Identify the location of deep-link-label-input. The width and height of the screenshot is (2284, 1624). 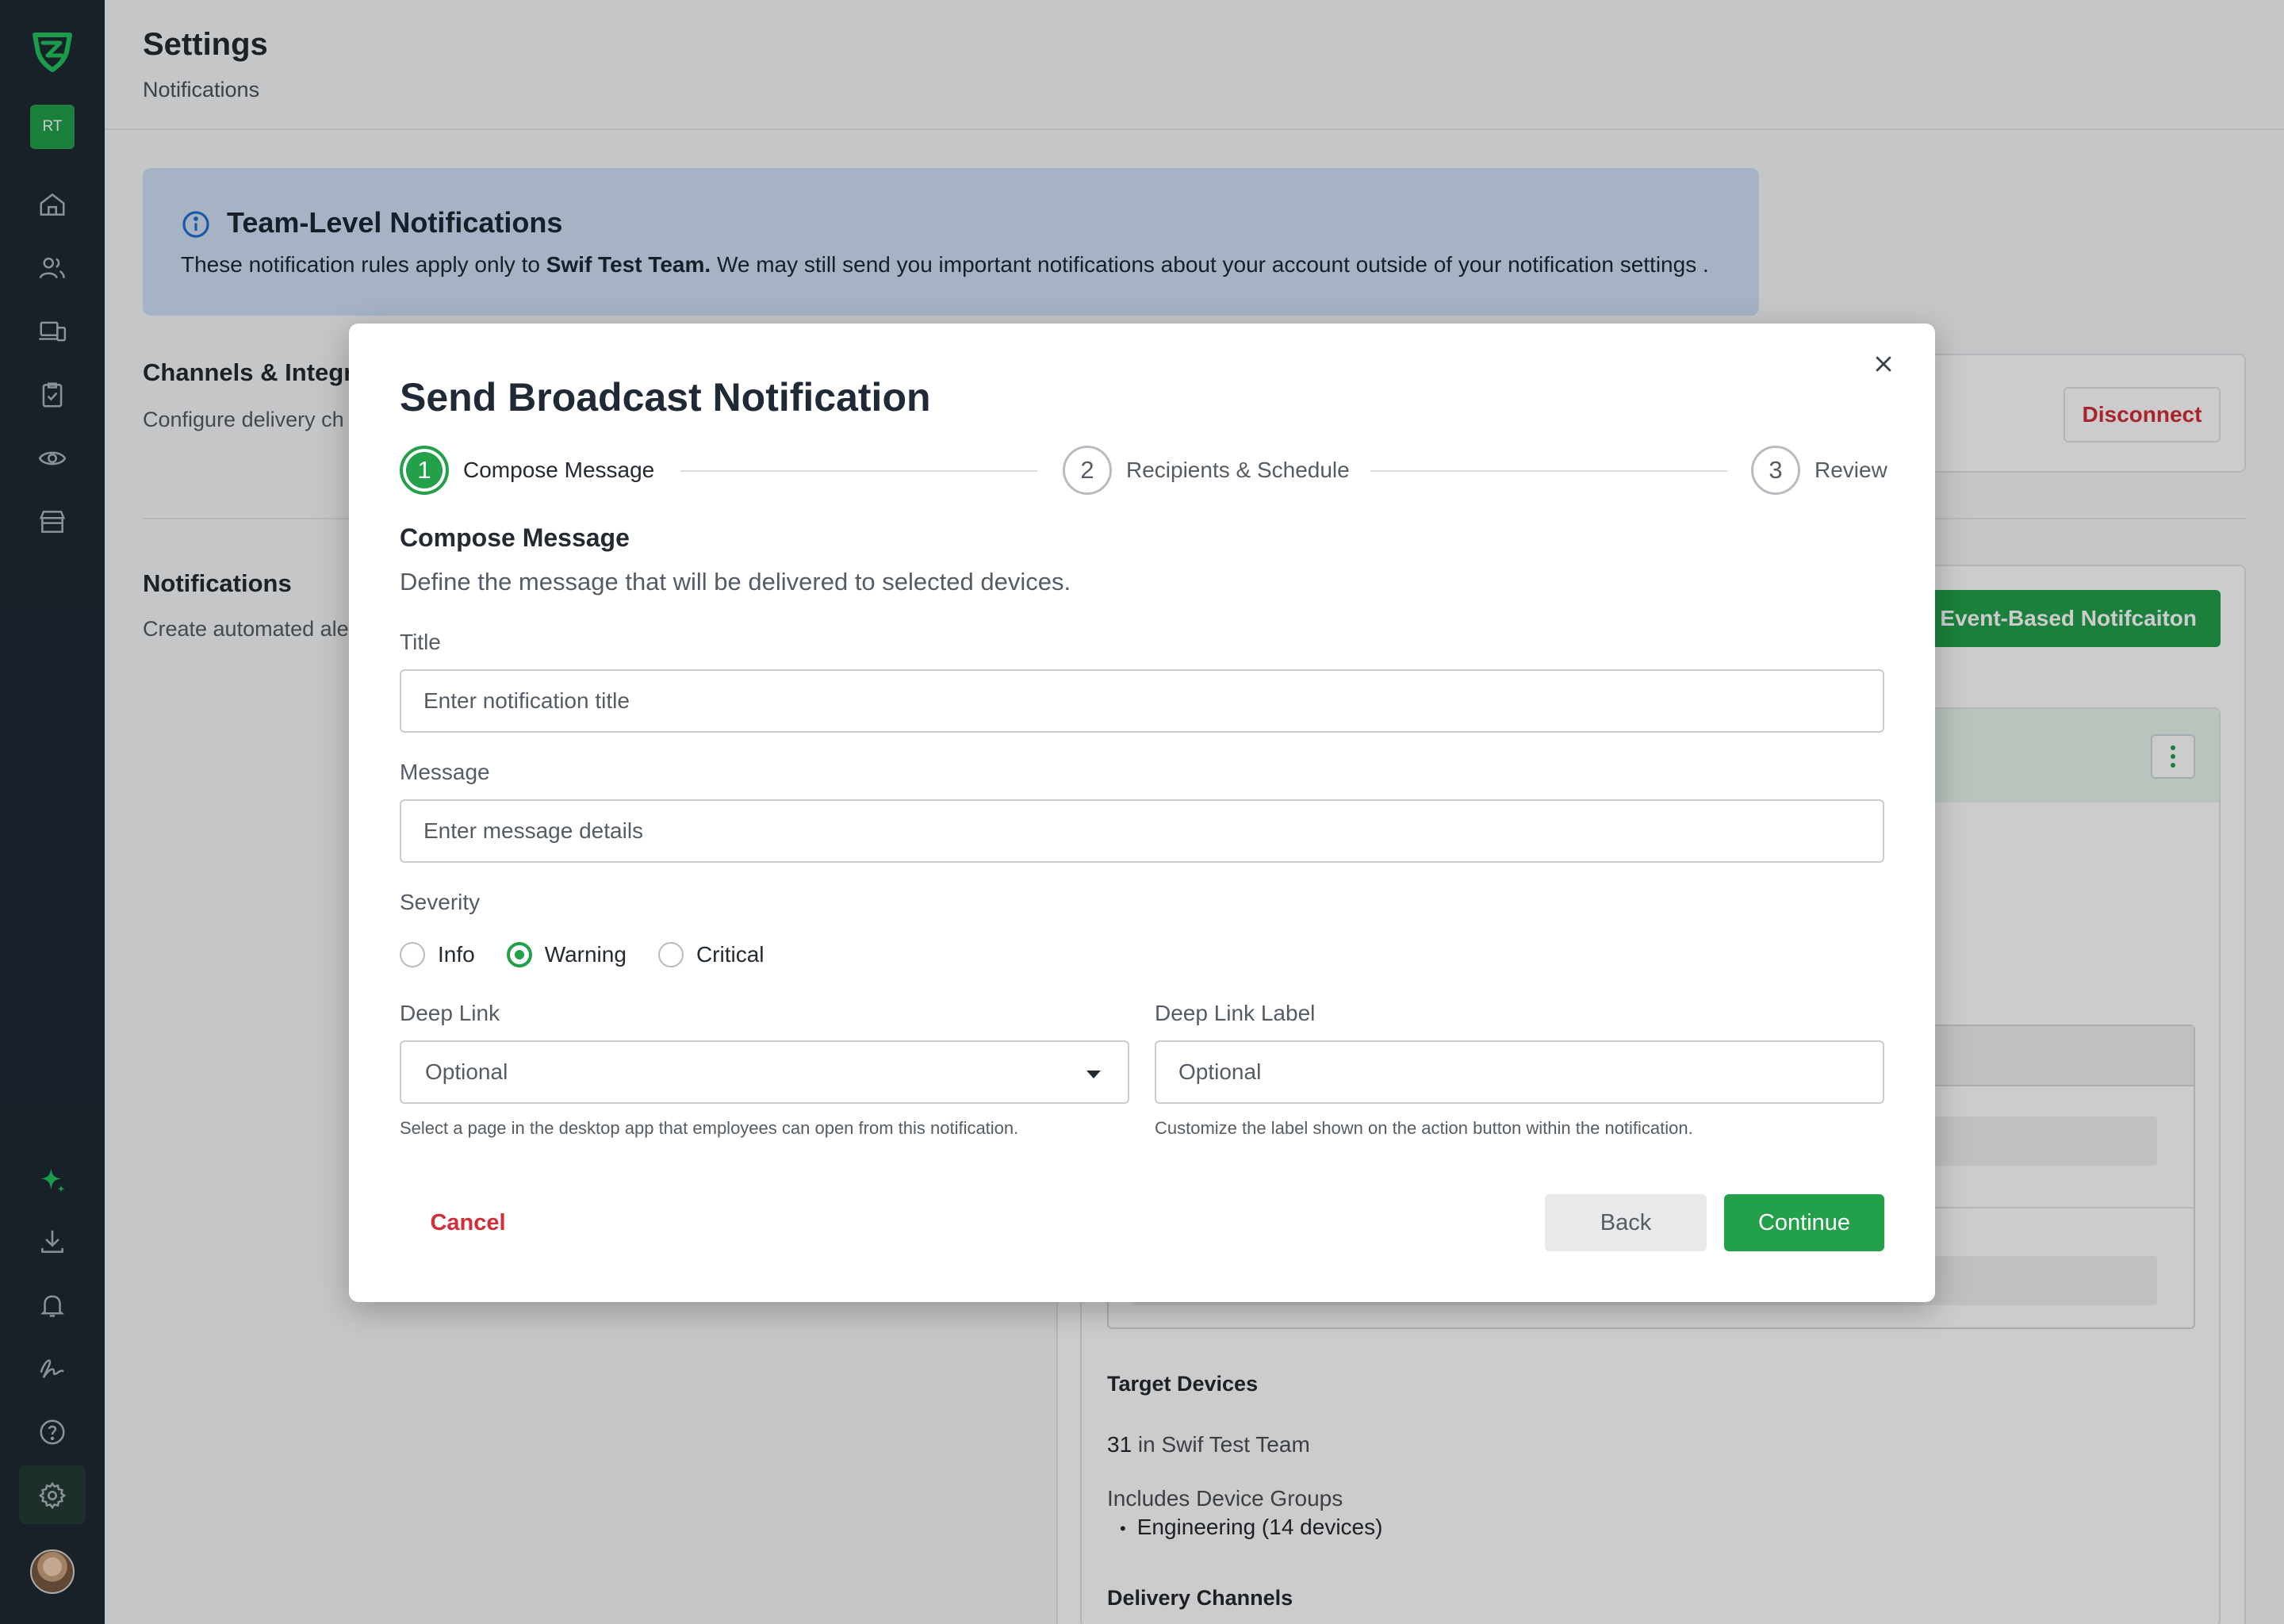
(1519, 1072).